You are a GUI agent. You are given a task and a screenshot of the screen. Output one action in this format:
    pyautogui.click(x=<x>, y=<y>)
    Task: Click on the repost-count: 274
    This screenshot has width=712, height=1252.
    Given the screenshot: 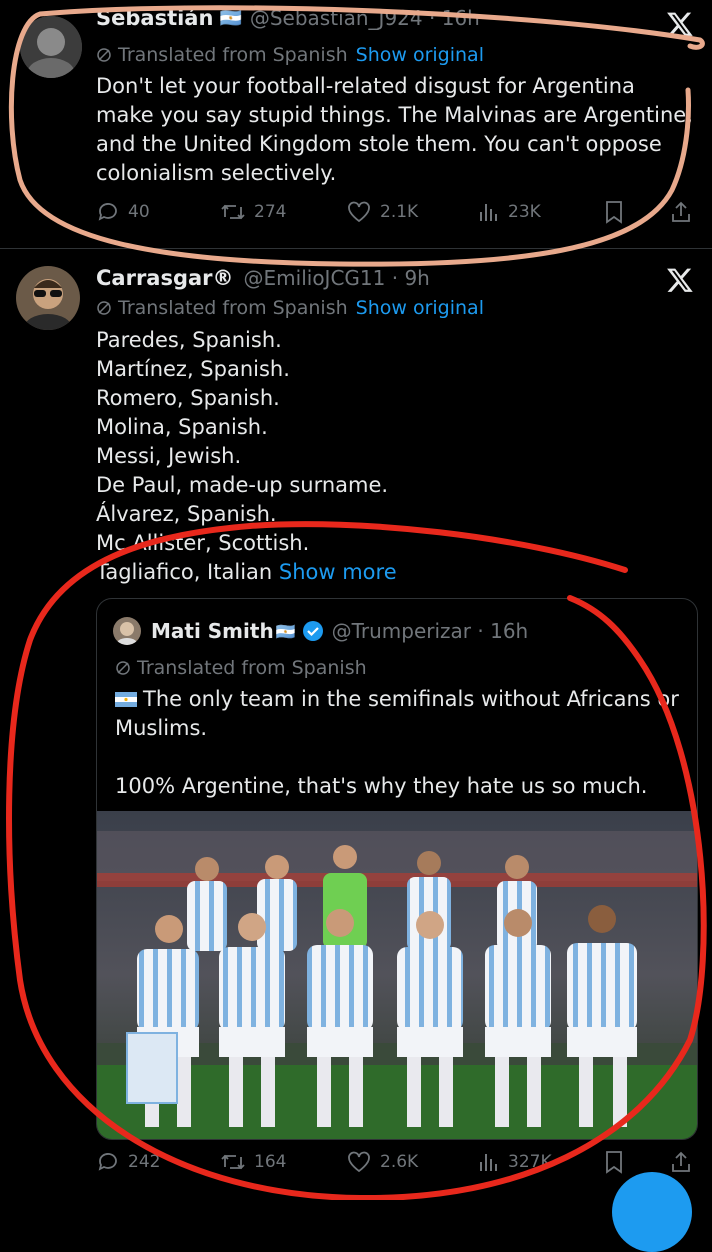 What is the action you would take?
    pyautogui.click(x=270, y=212)
    